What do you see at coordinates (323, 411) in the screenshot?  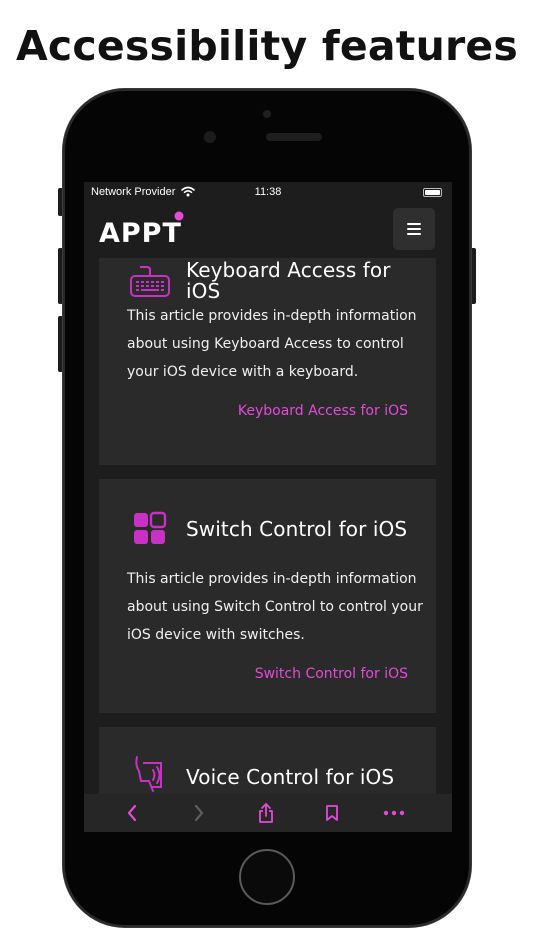 I see `card-link: Keyboard Access for iOS` at bounding box center [323, 411].